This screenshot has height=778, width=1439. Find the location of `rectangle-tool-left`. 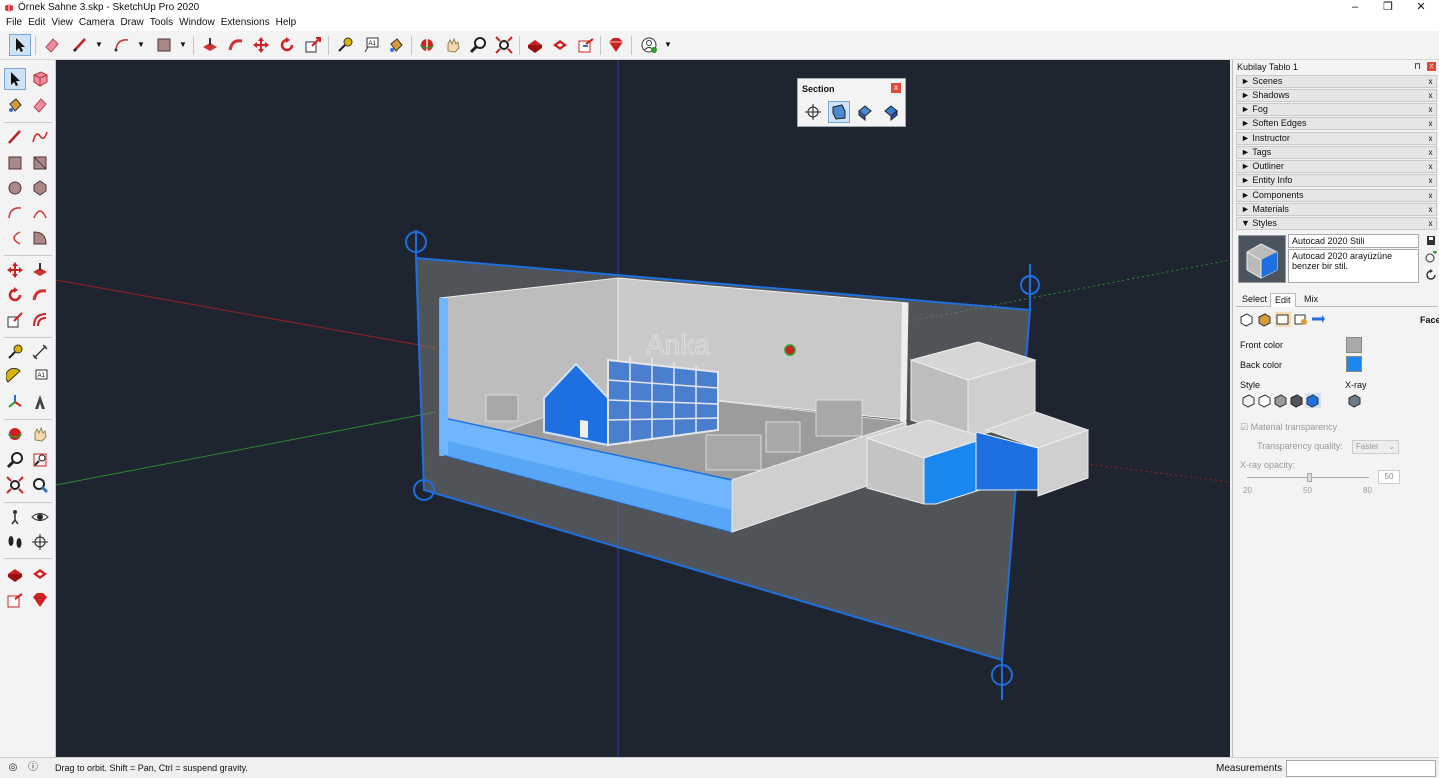

rectangle-tool-left is located at coordinates (15, 163).